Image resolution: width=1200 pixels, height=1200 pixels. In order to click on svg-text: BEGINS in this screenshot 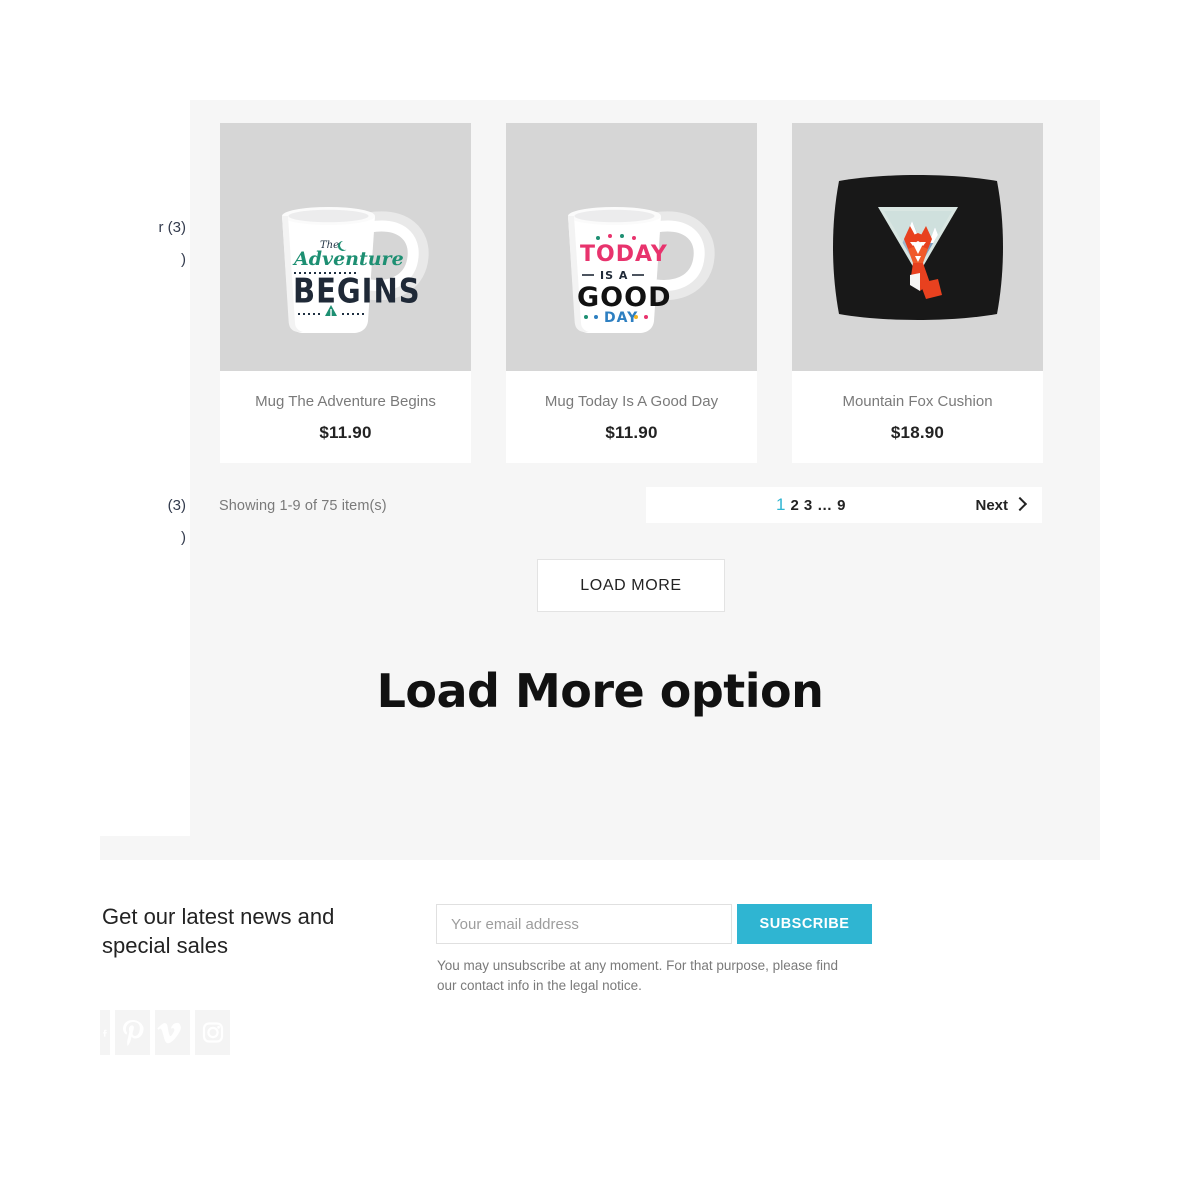, I will do `click(357, 291)`.